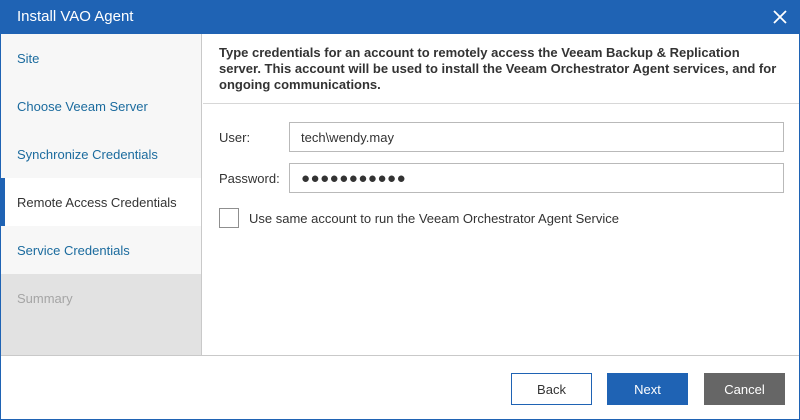 This screenshot has width=800, height=420. I want to click on close-icon, so click(780, 17).